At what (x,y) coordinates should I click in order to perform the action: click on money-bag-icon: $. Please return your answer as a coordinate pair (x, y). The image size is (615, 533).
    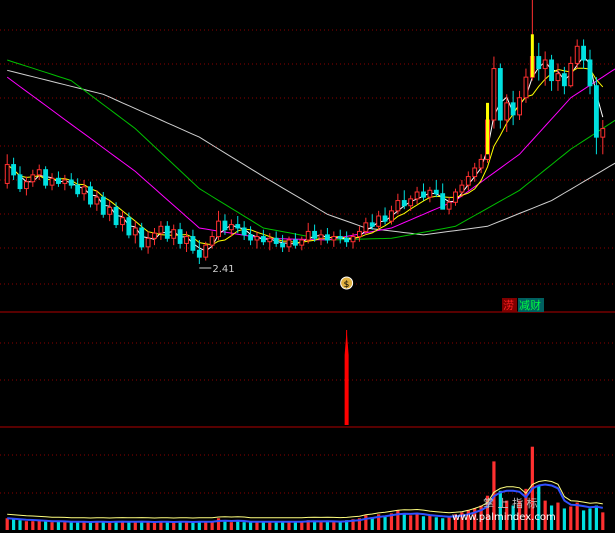
    Looking at the image, I should click on (347, 283).